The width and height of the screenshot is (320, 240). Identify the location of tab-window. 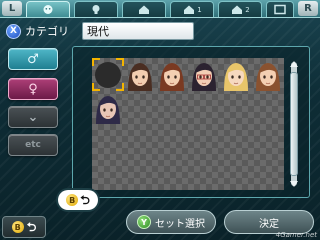
(280, 9).